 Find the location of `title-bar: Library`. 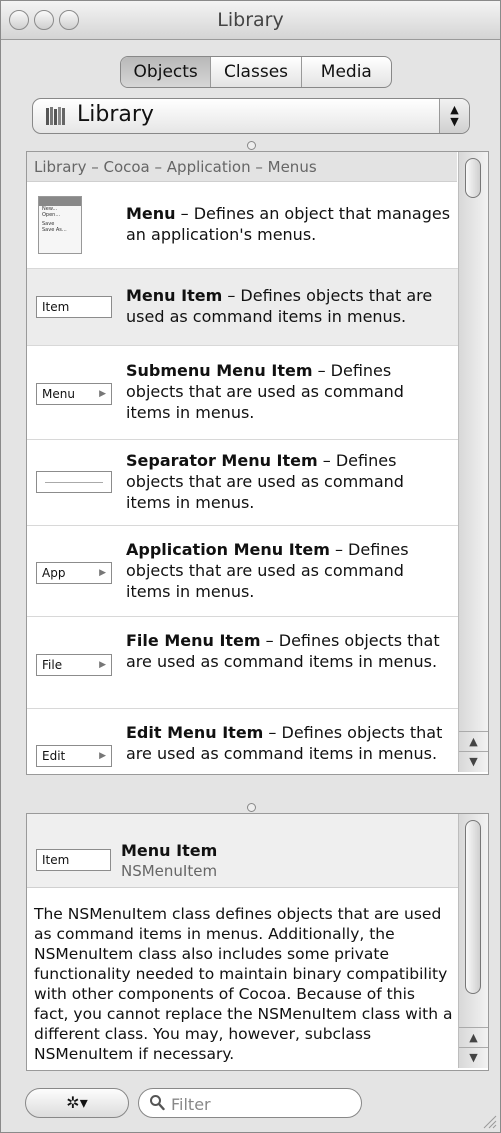

title-bar: Library is located at coordinates (250, 20).